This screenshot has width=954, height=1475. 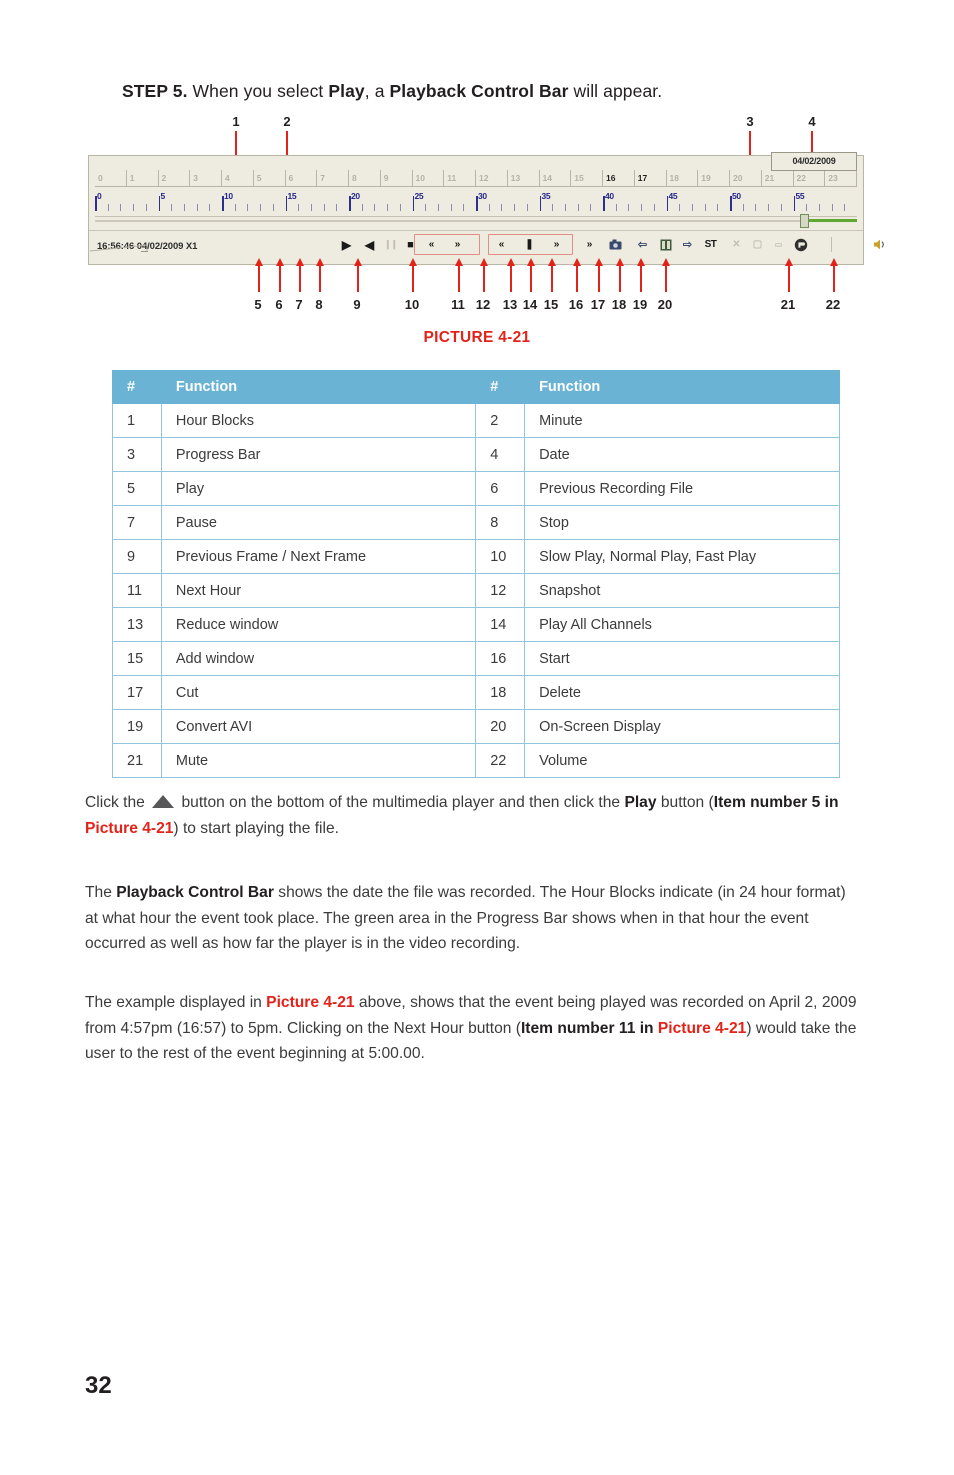 What do you see at coordinates (650, 178) in the screenshot?
I see `hour-block-17: 17` at bounding box center [650, 178].